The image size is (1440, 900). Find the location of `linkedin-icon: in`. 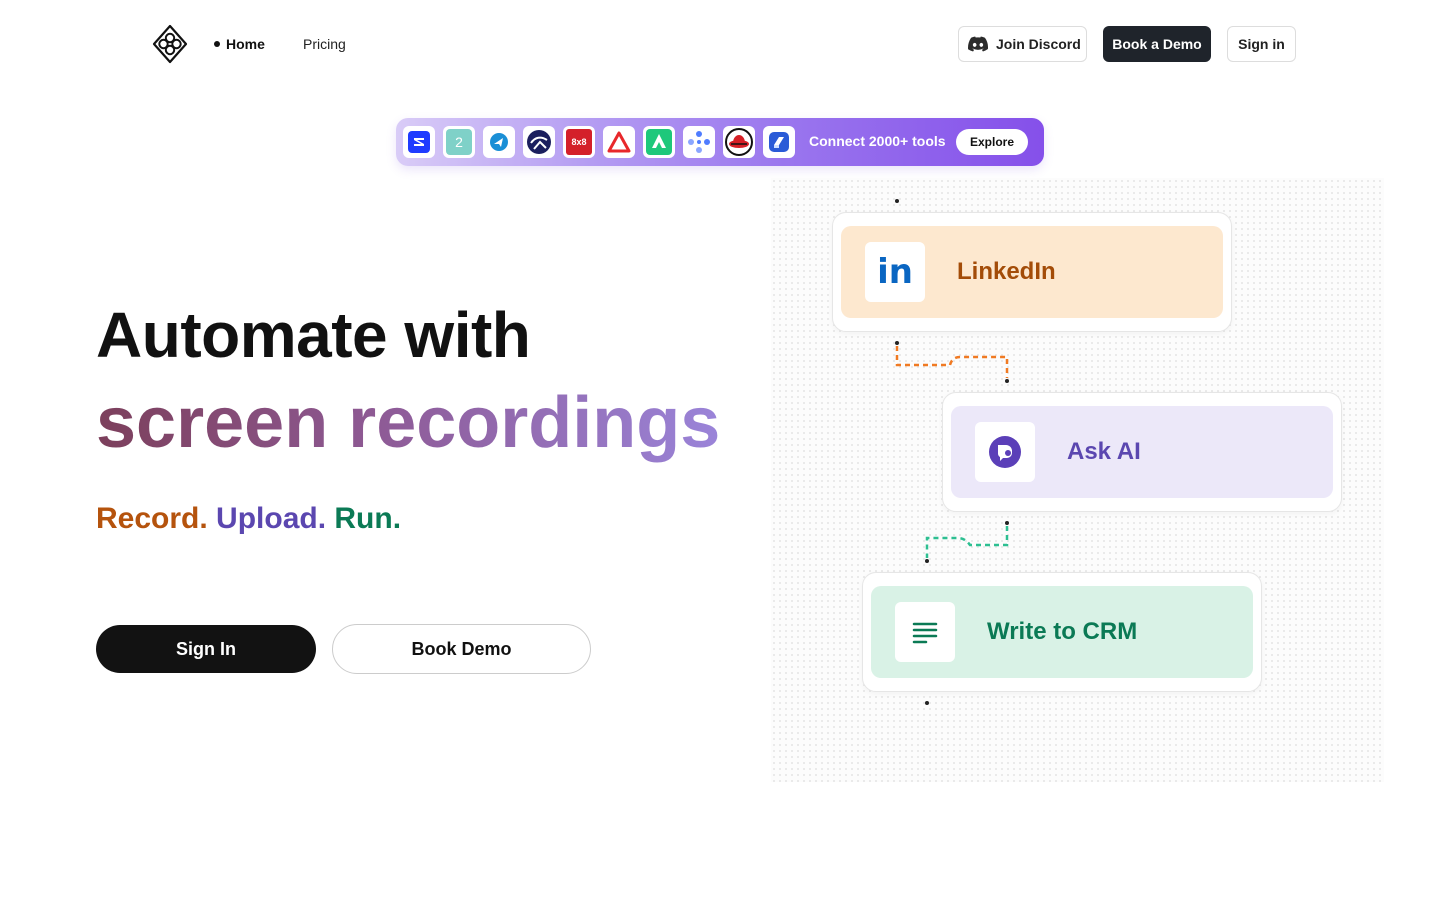

linkedin-icon: in is located at coordinates (895, 272).